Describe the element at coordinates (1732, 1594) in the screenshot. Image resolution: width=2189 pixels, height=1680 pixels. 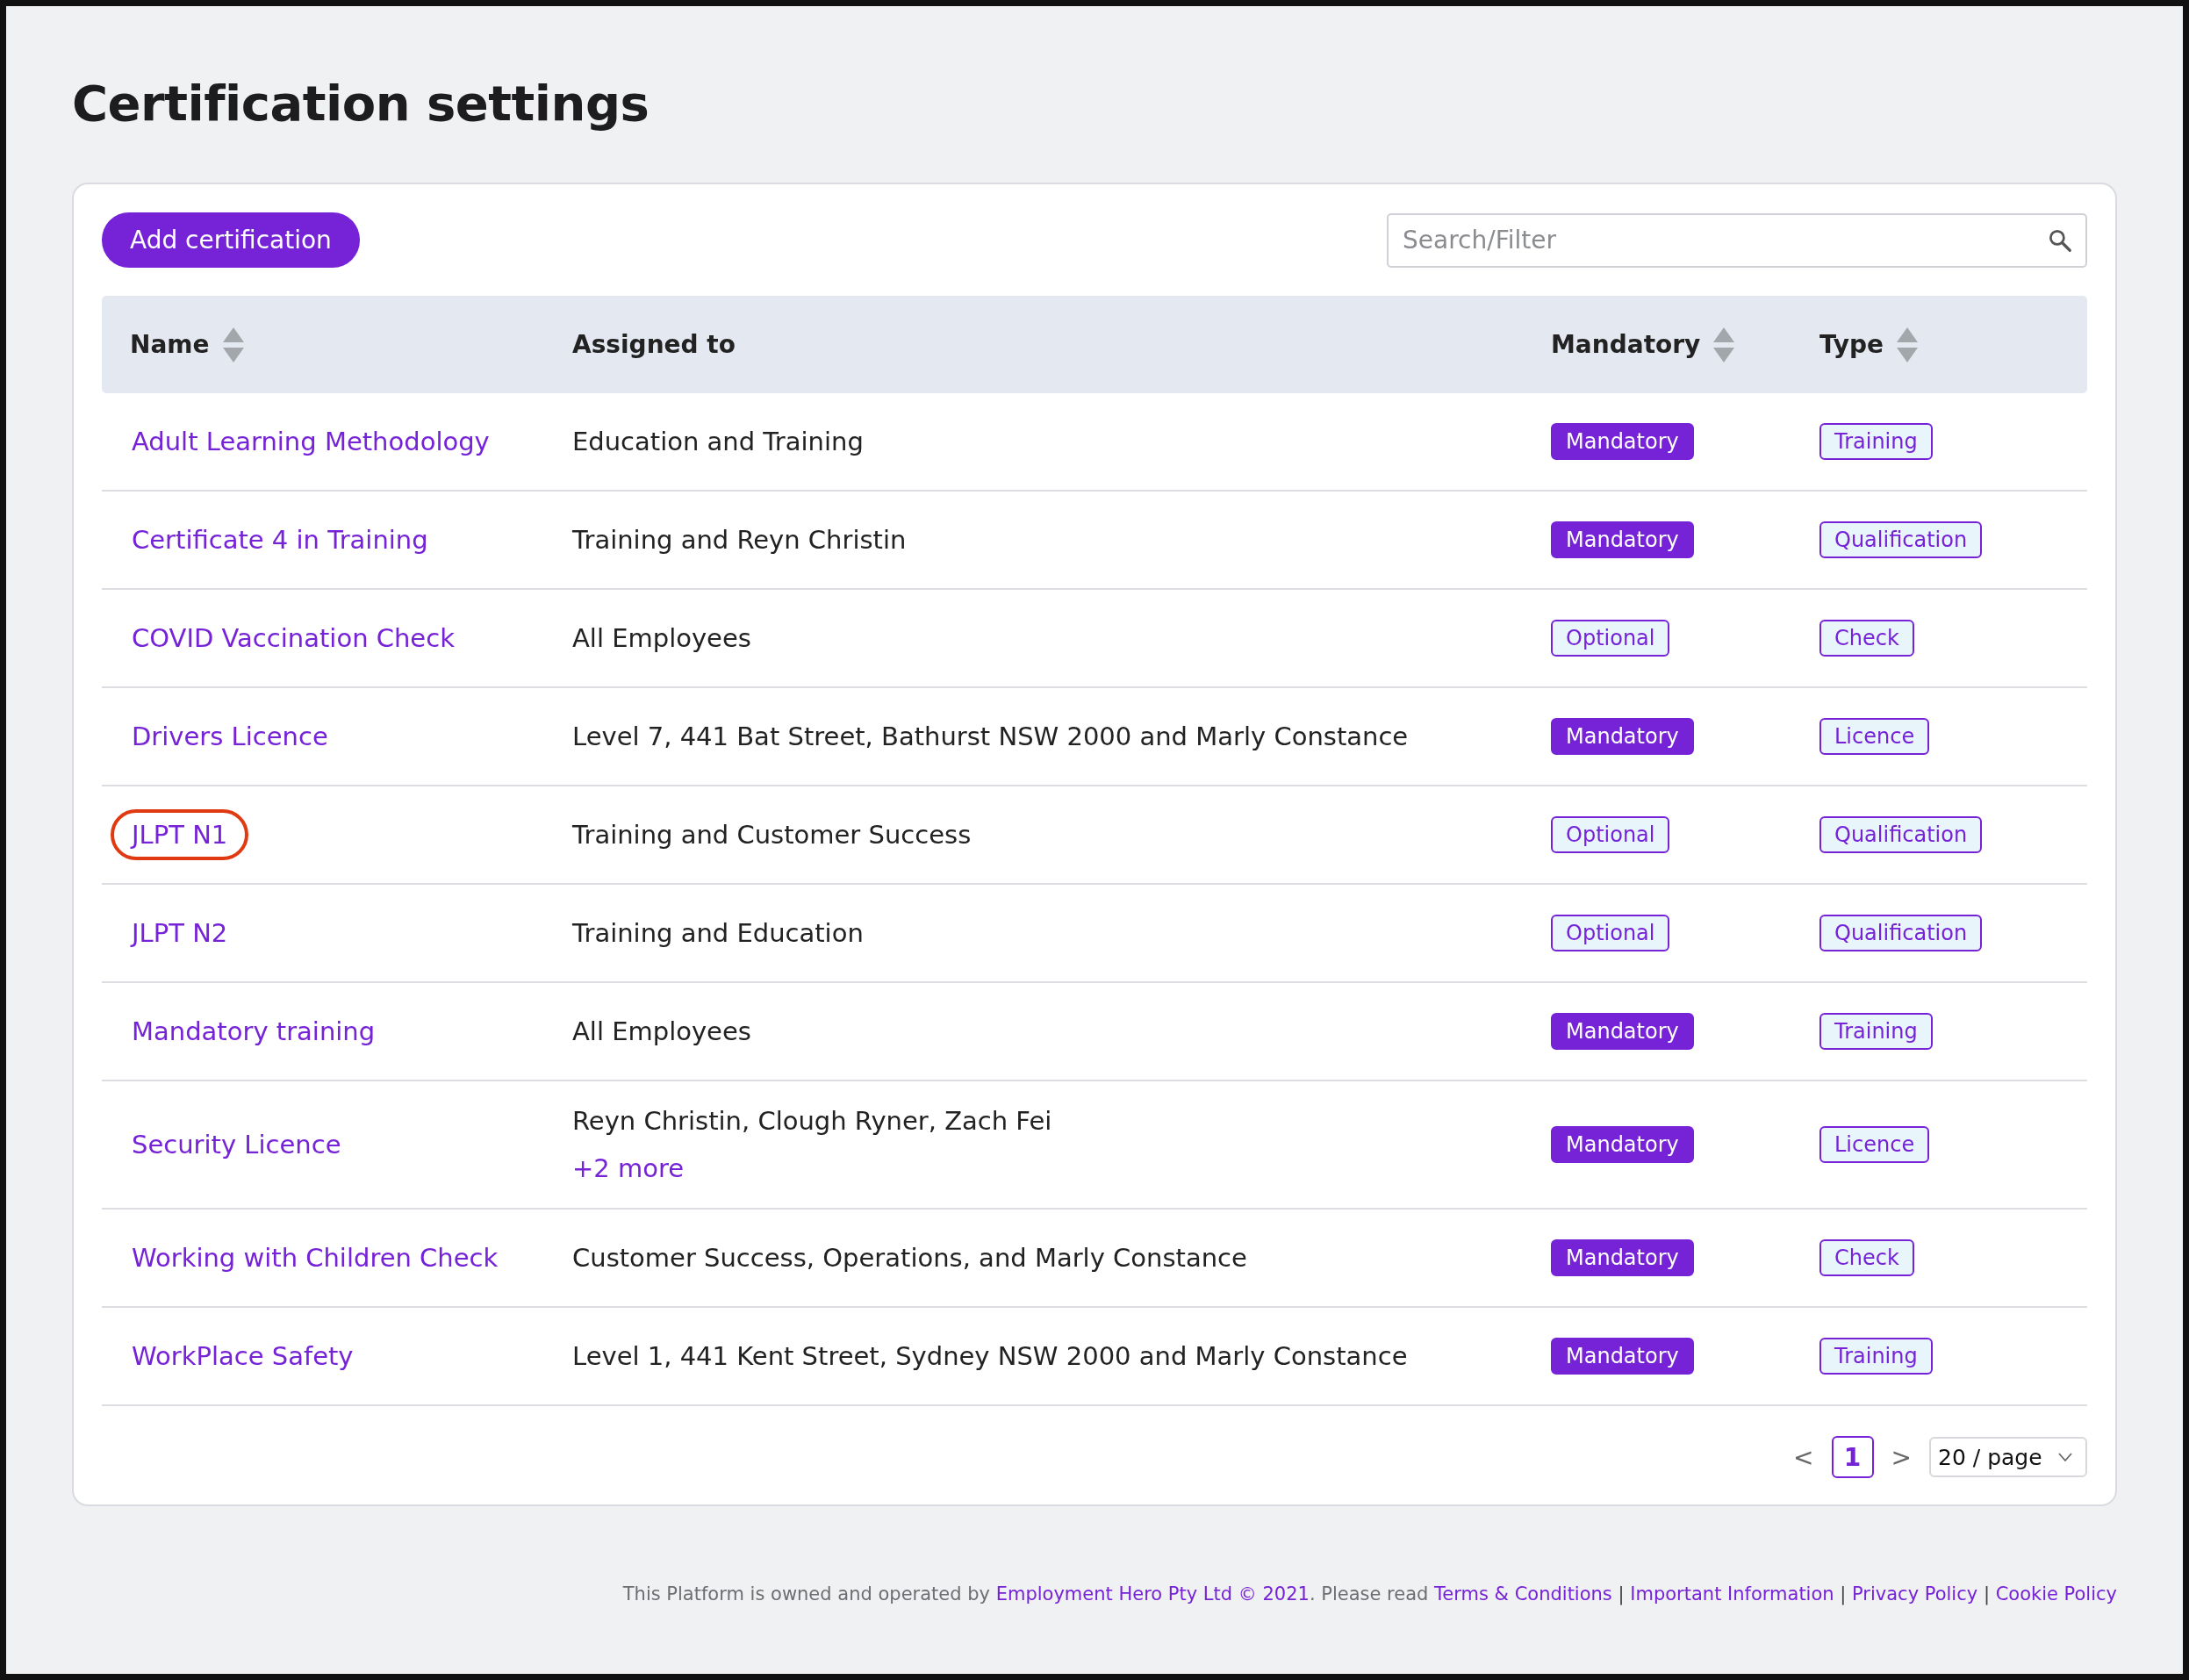
I see `footer-link: Important Information` at that location.